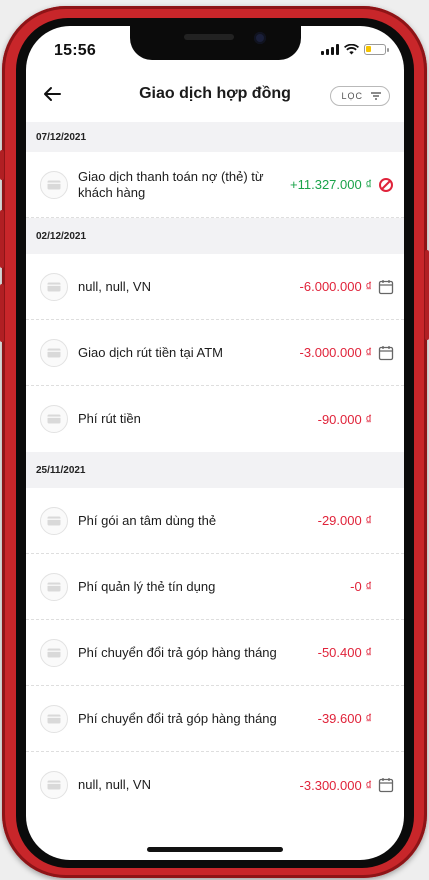 The height and width of the screenshot is (880, 429). Describe the element at coordinates (215, 849) in the screenshot. I see `home-indicator` at that location.